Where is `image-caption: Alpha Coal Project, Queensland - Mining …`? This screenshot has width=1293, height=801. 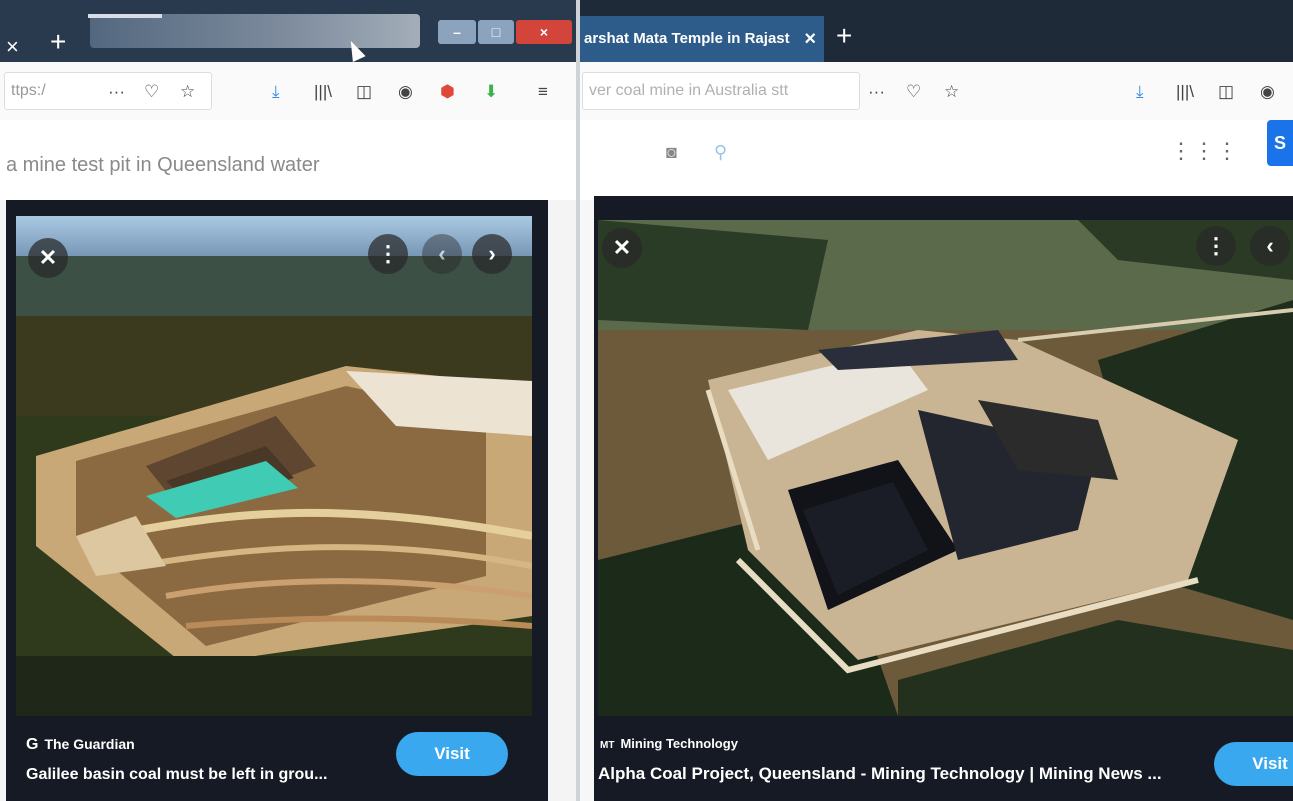 image-caption: Alpha Coal Project, Queensland - Mining … is located at coordinates (880, 774).